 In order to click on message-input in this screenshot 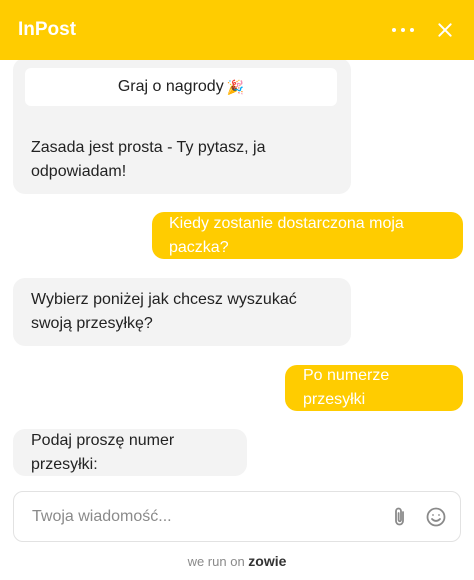, I will do `click(204, 516)`.